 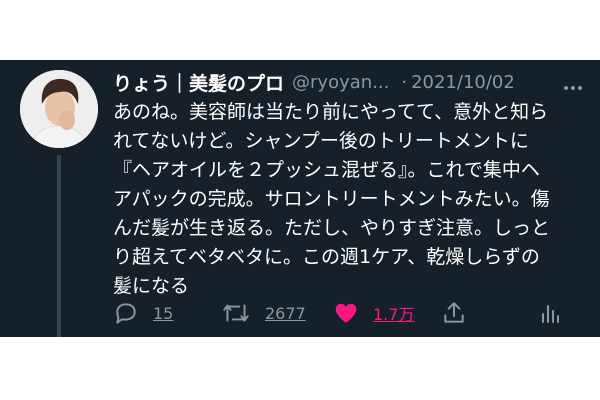 What do you see at coordinates (321, 141) in the screenshot?
I see `tweet-body-line: れてないけど。シャンプー後のトリートメントに` at bounding box center [321, 141].